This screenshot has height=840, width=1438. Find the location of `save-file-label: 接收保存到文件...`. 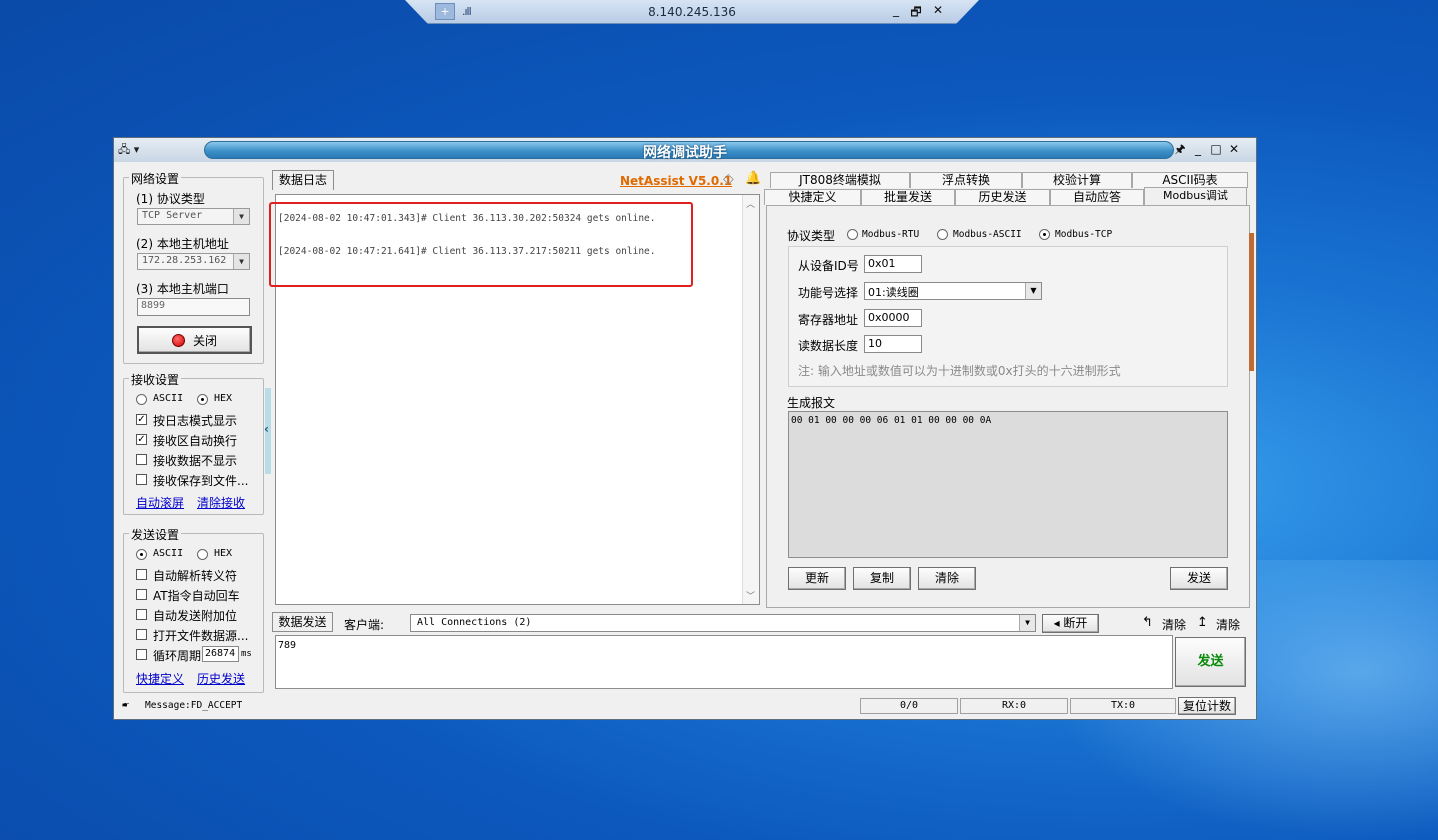

save-file-label: 接收保存到文件... is located at coordinates (201, 481).